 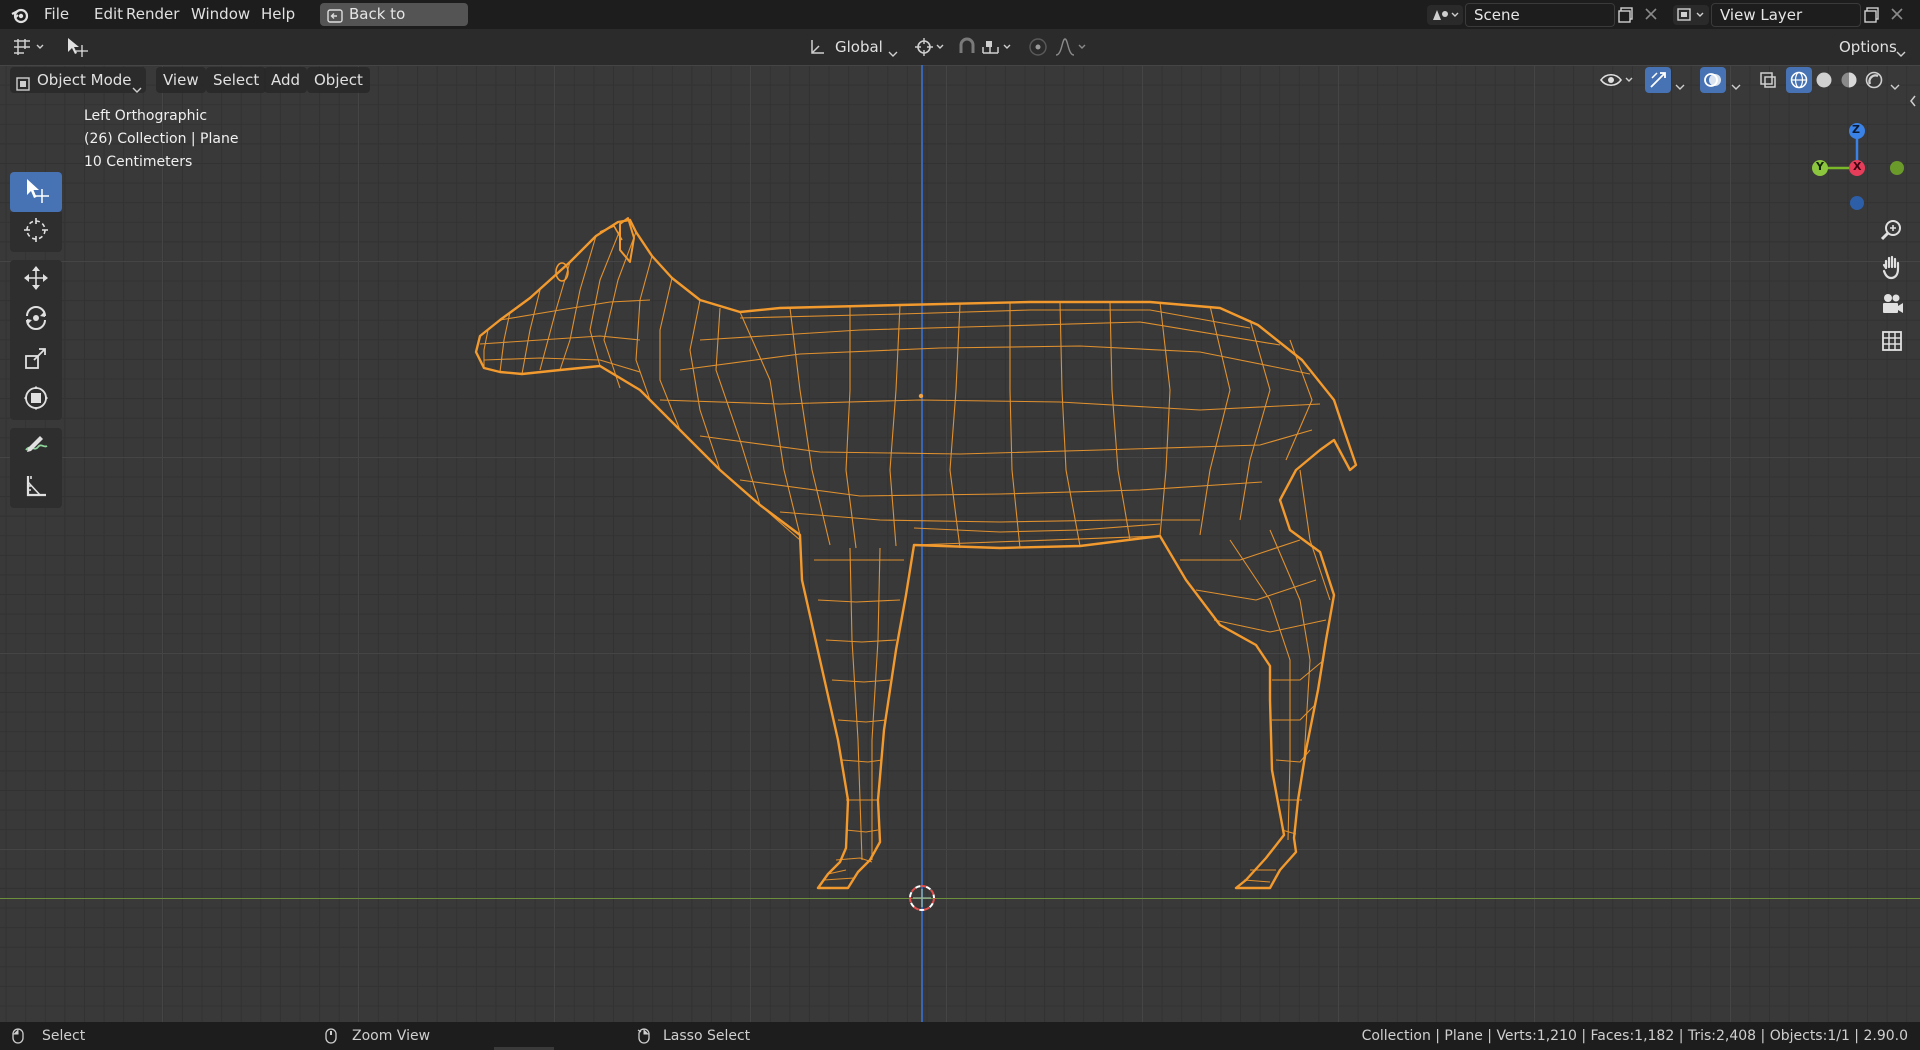 What do you see at coordinates (23, 82) in the screenshot?
I see `object-mode-icon` at bounding box center [23, 82].